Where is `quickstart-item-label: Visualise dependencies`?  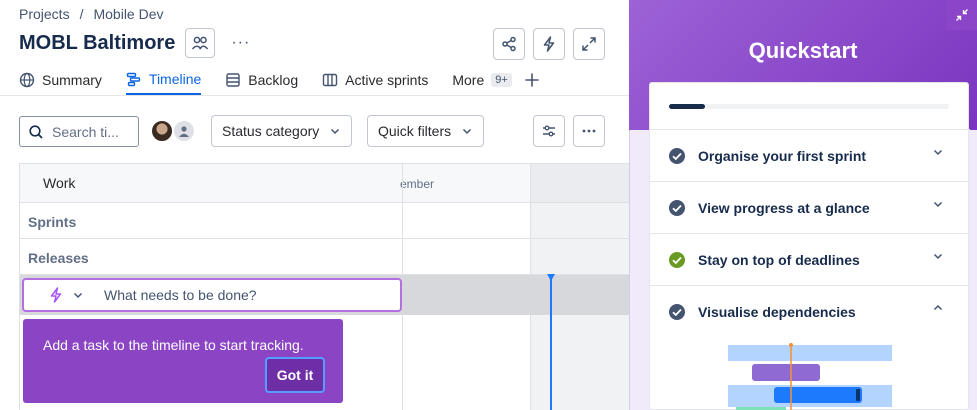 quickstart-item-label: Visualise dependencies is located at coordinates (777, 311).